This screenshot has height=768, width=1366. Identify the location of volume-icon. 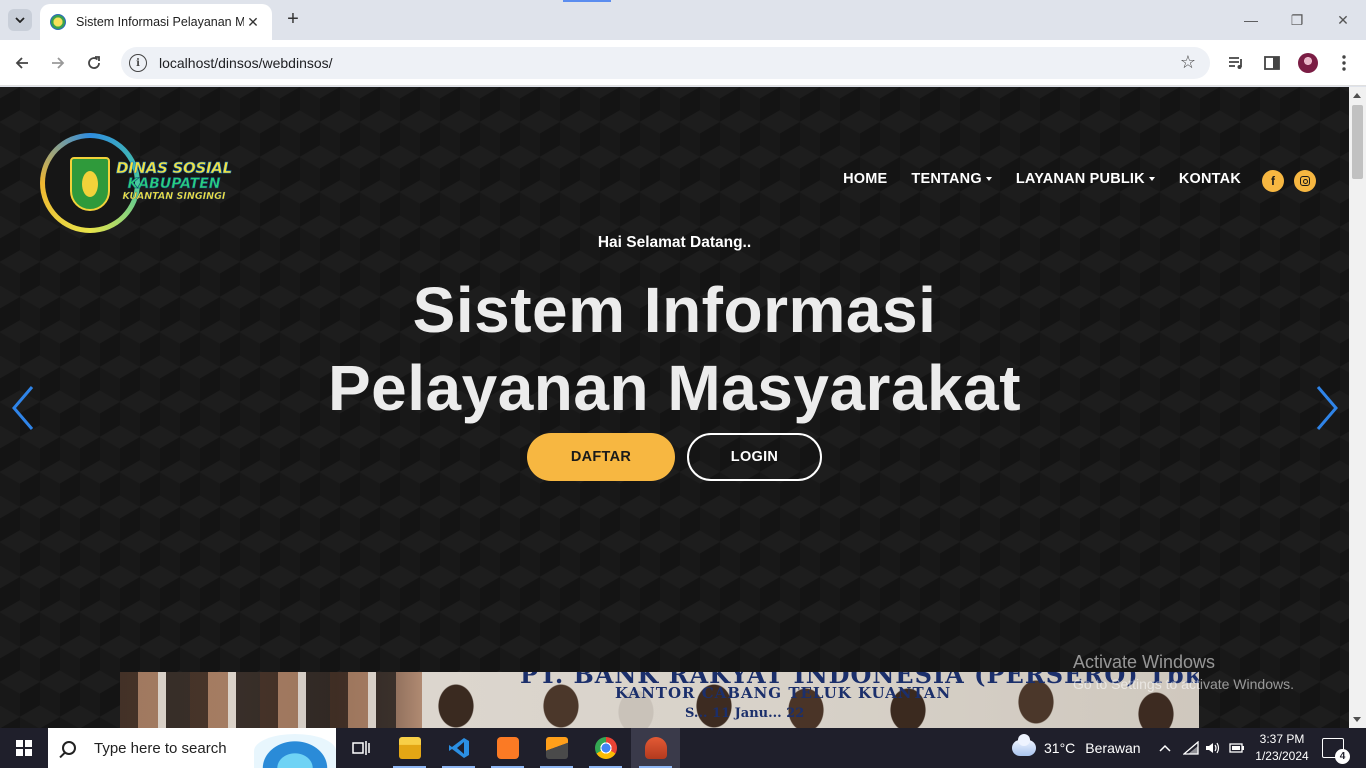
(1213, 748).